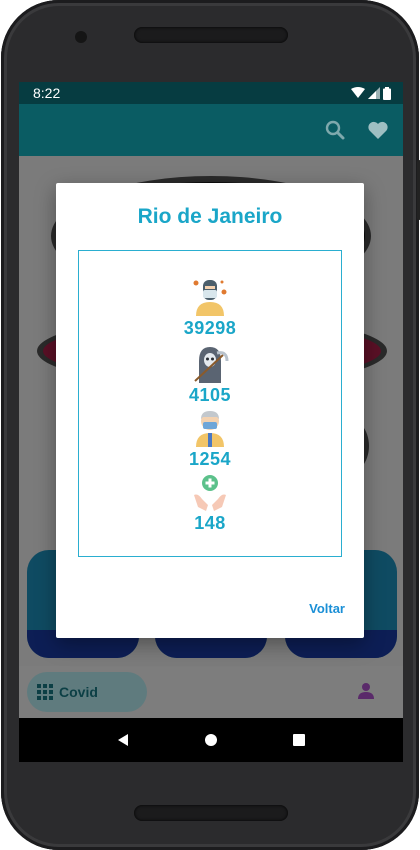  I want to click on stat-deaths-value: 4105, so click(210, 395).